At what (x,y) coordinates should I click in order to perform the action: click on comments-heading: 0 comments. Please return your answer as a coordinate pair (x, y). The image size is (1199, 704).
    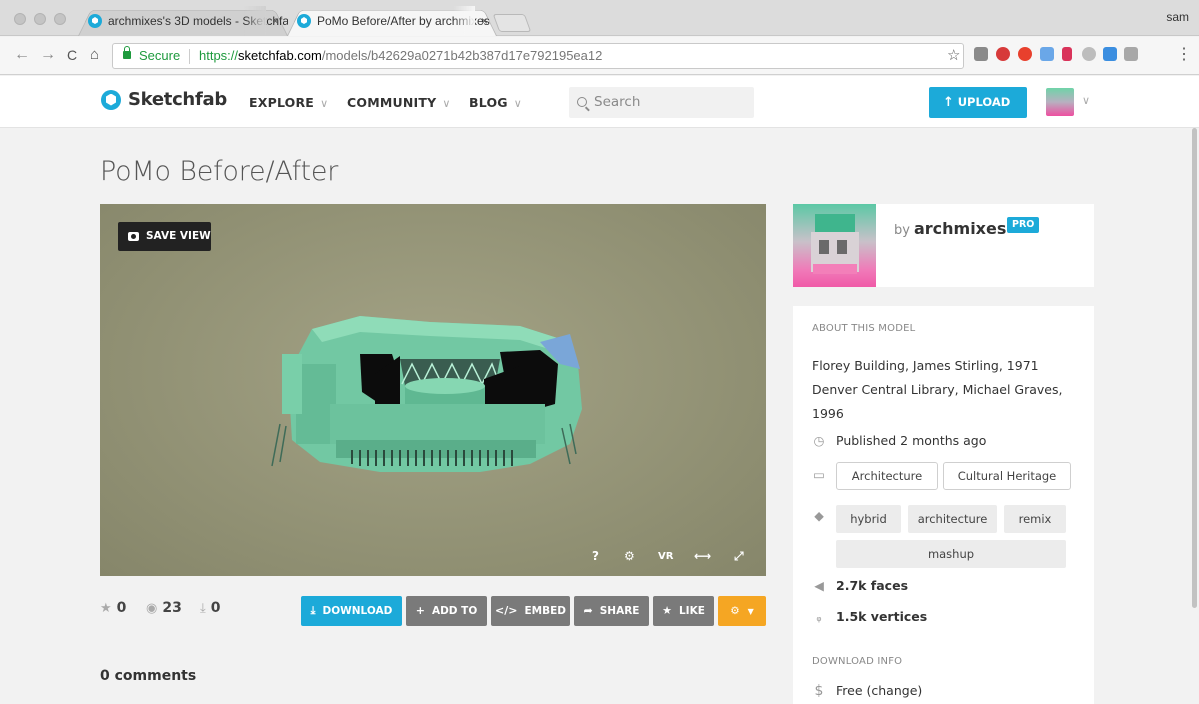
    Looking at the image, I should click on (148, 676).